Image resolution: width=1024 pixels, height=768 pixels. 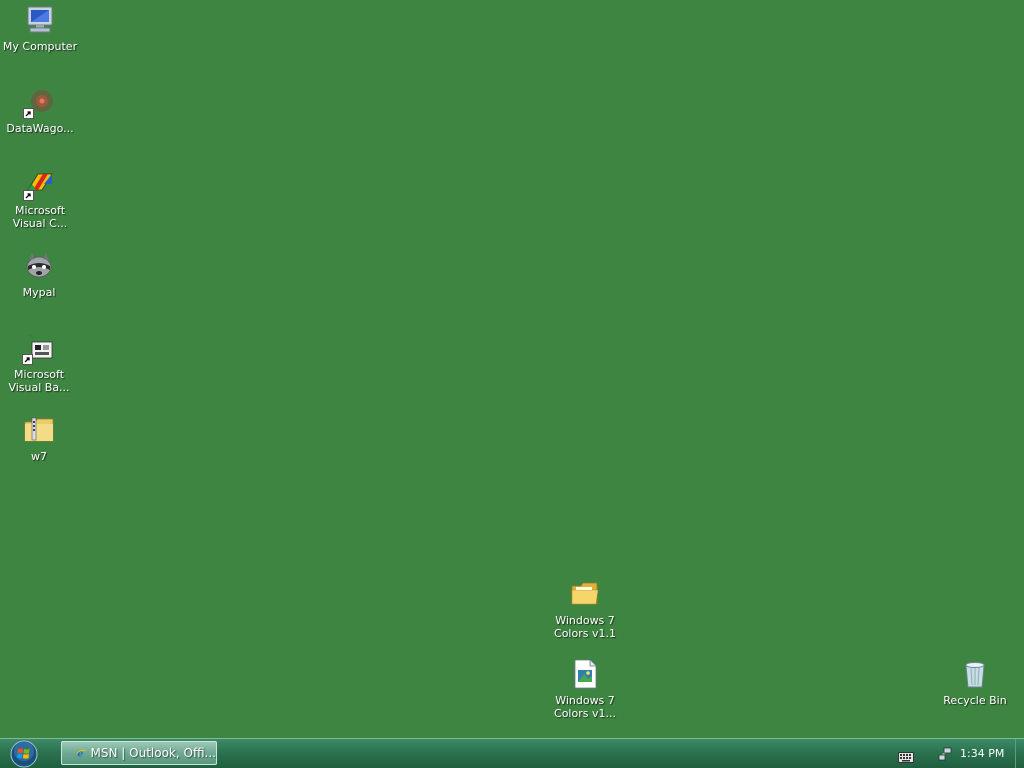 I want to click on recycle-bin-icon, so click(x=975, y=674).